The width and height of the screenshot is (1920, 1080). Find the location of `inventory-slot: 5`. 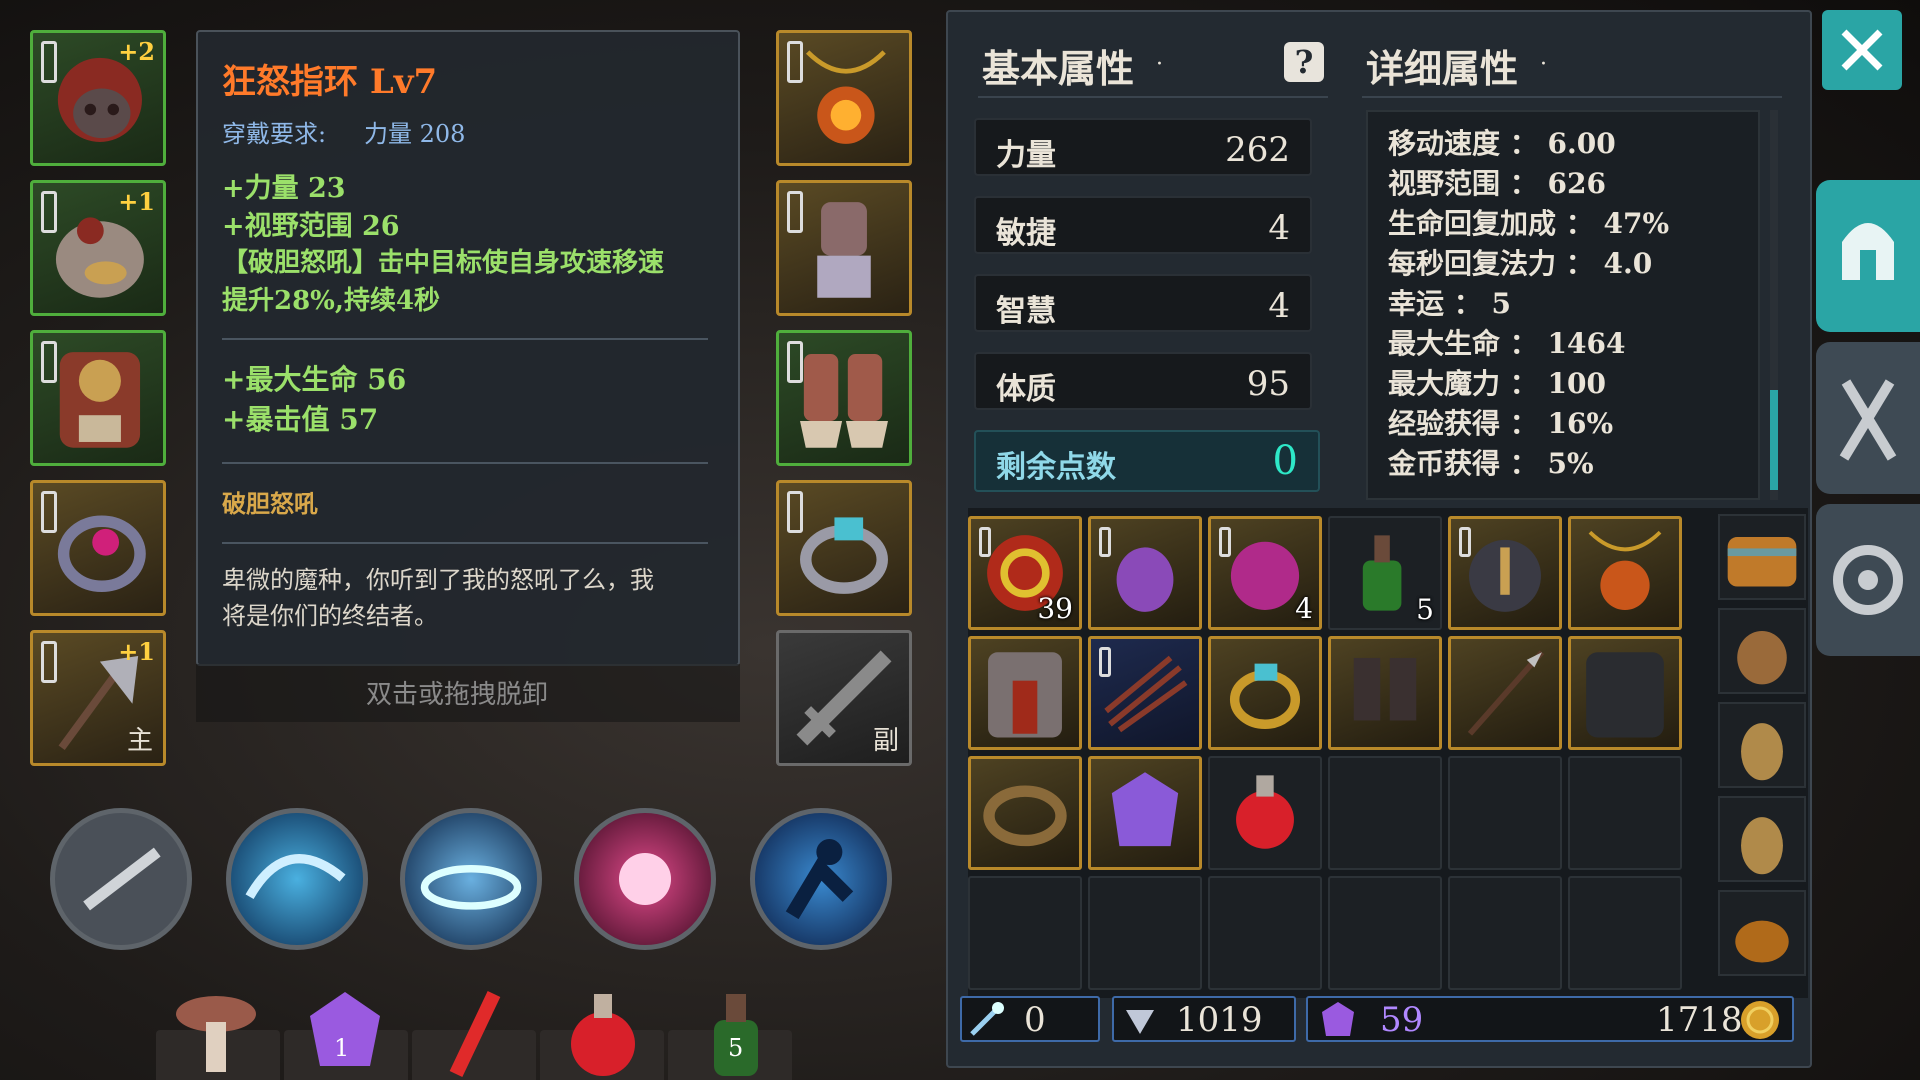

inventory-slot: 5 is located at coordinates (1385, 573).